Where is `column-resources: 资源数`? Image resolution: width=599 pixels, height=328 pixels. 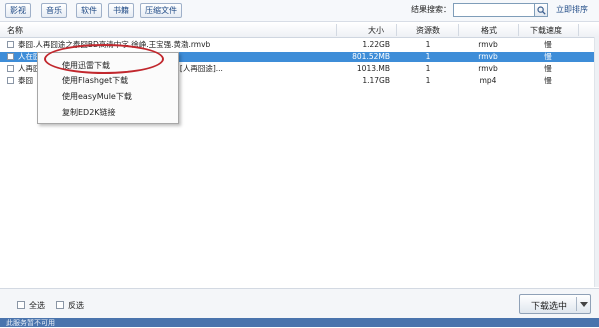
column-resources: 资源数 is located at coordinates (428, 30).